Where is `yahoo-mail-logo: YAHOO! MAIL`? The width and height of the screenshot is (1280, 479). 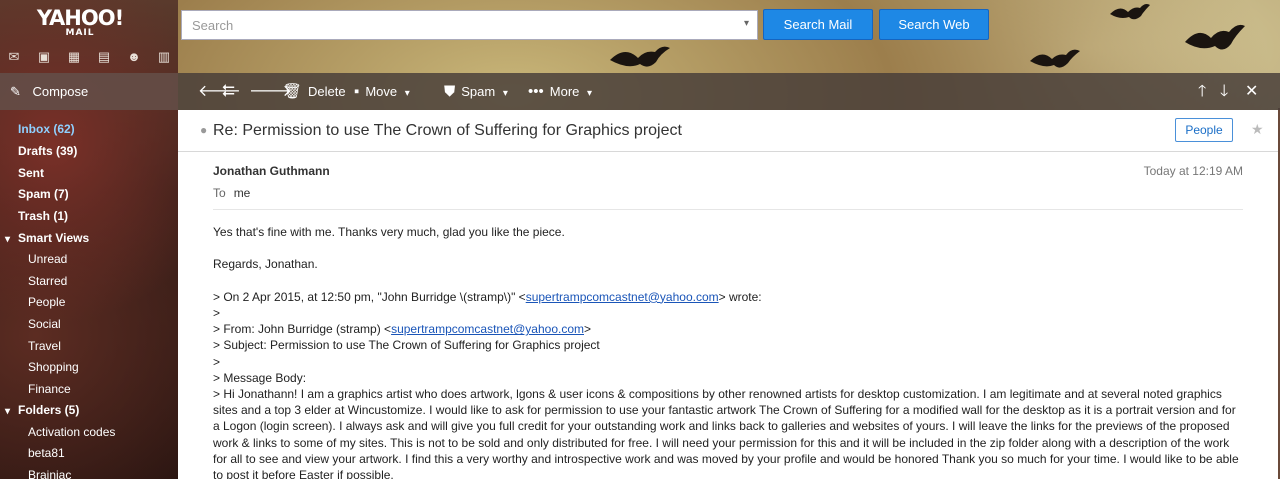 yahoo-mail-logo: YAHOO! MAIL is located at coordinates (80, 22).